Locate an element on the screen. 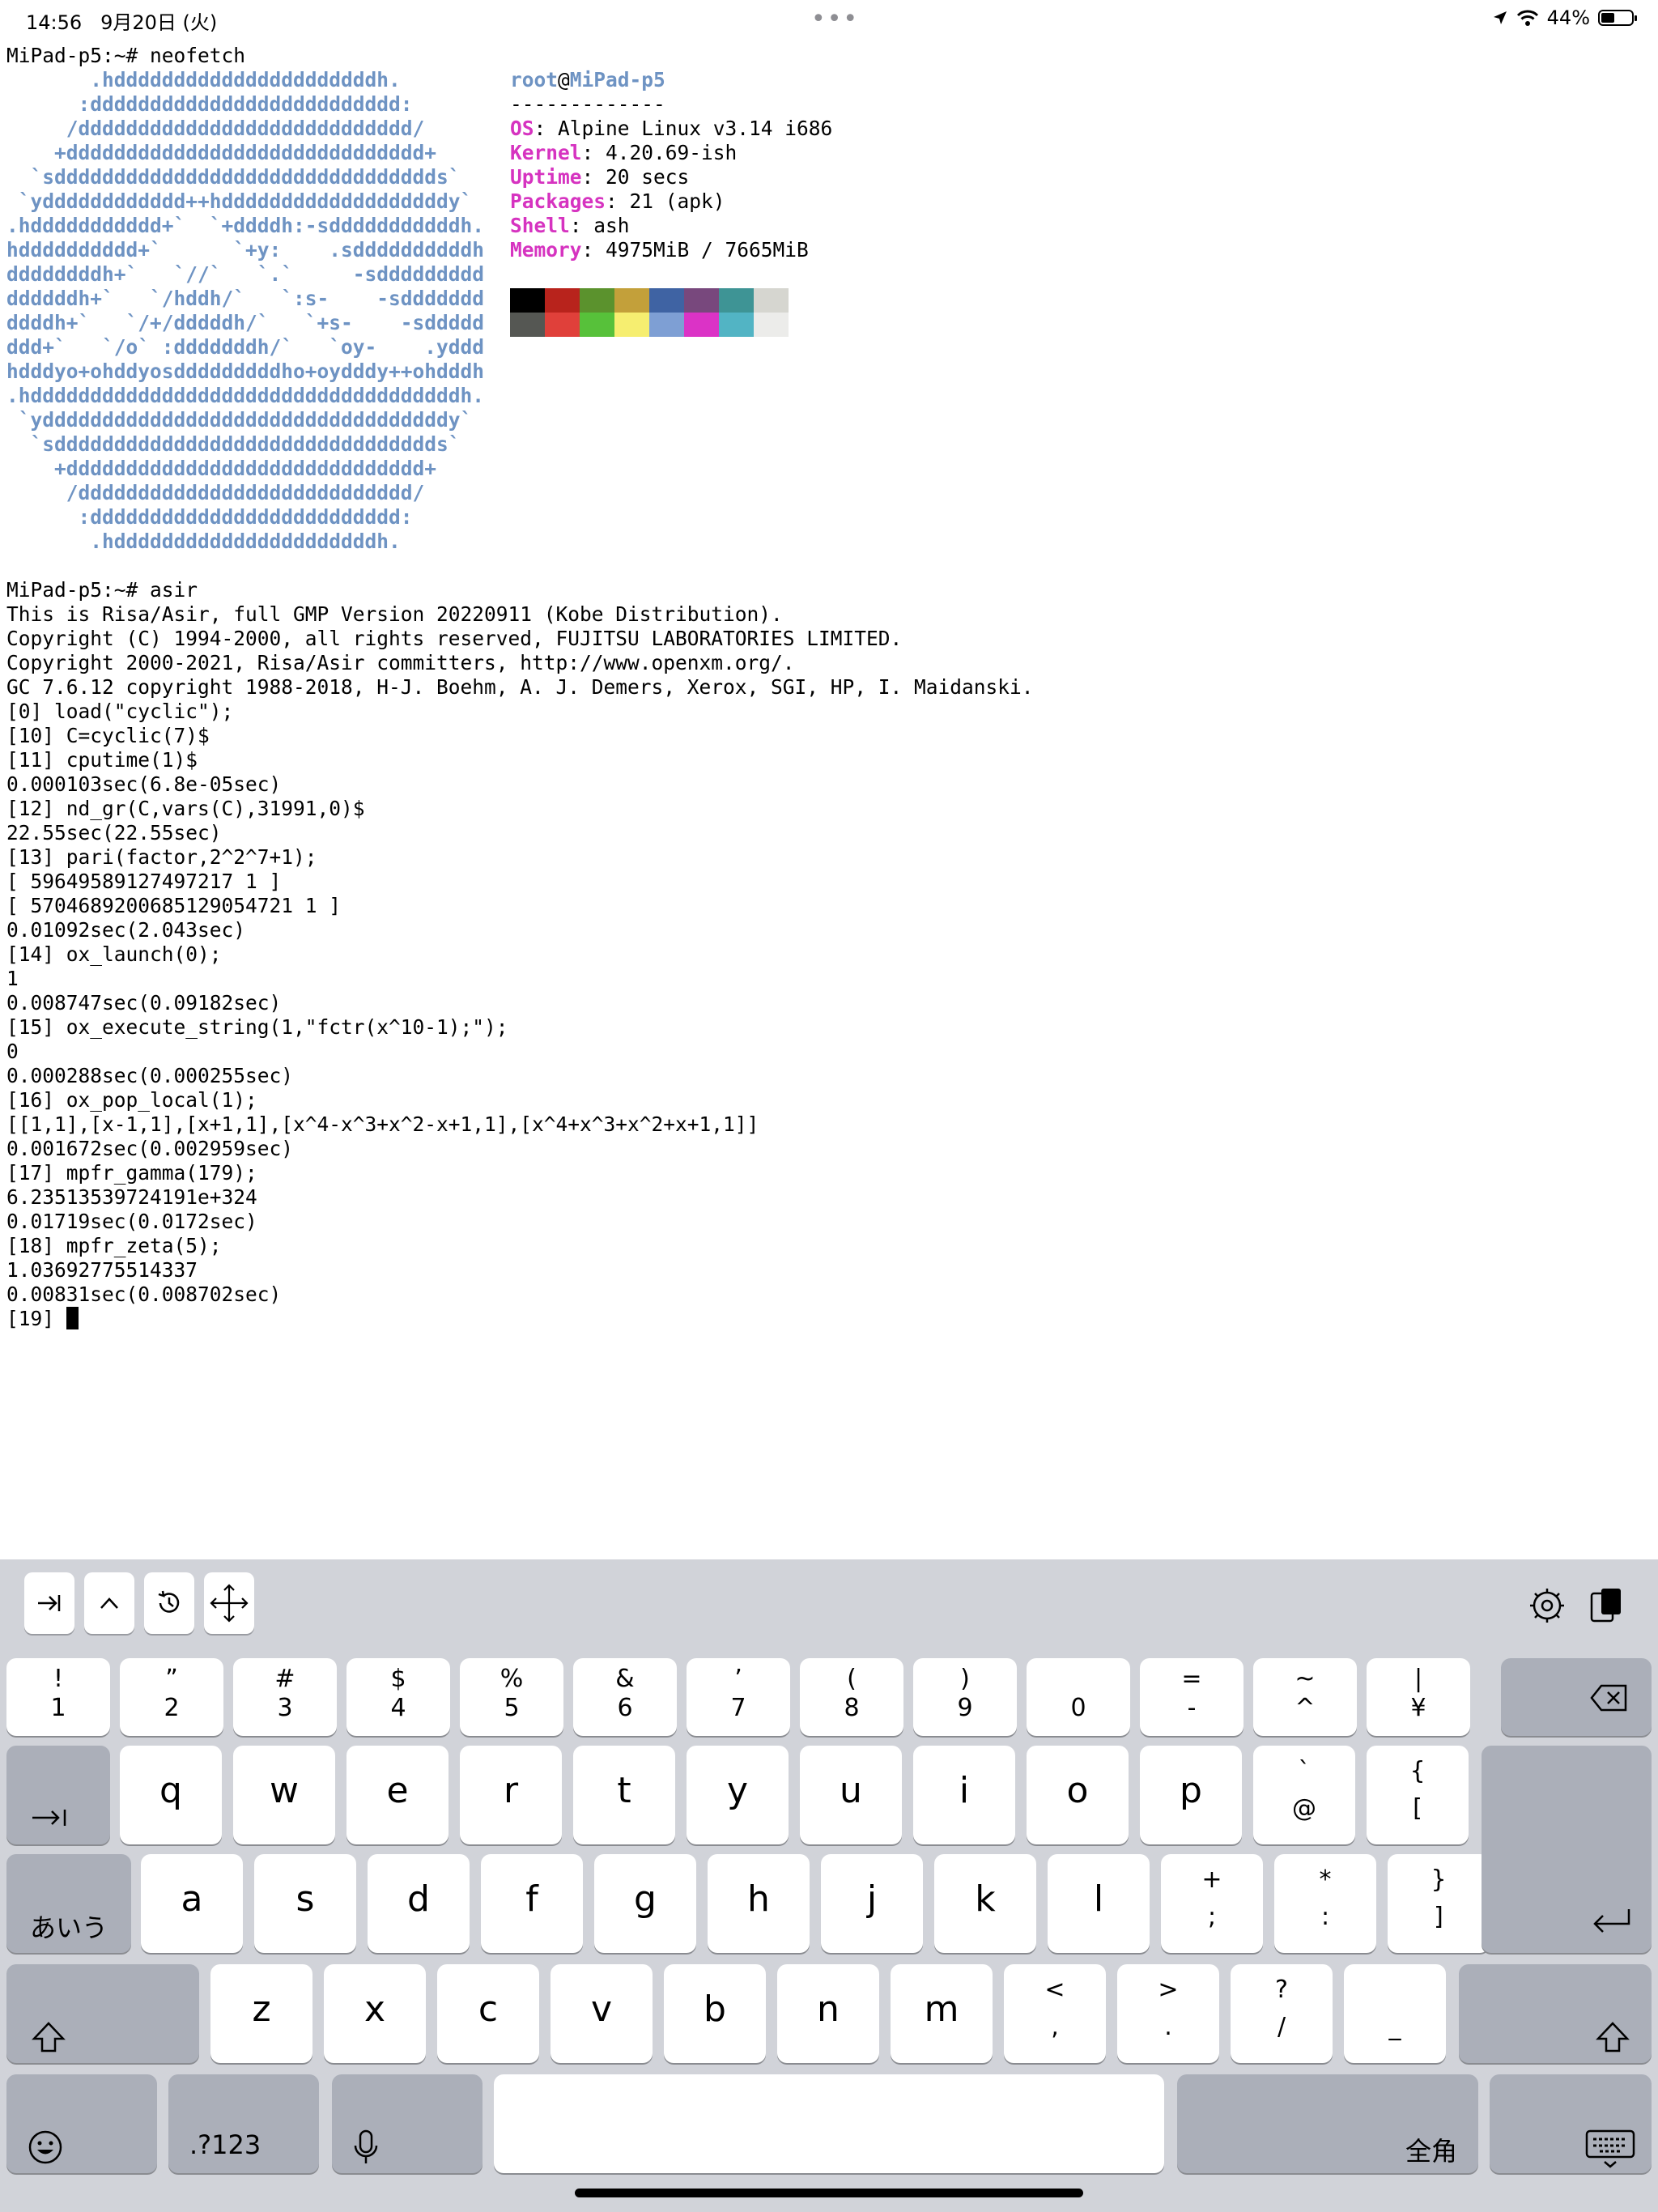  key-number-8: ) 9 is located at coordinates (965, 1697).